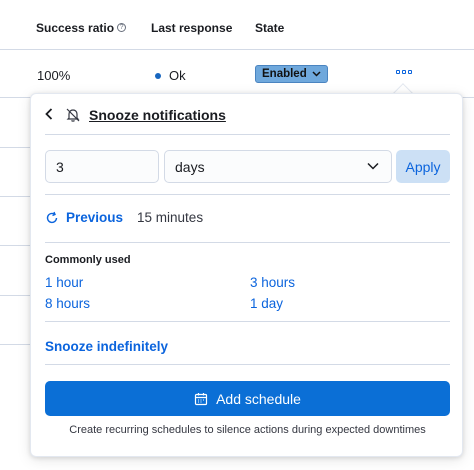  Describe the element at coordinates (192, 28) in the screenshot. I see `header-last-response: Last response` at that location.